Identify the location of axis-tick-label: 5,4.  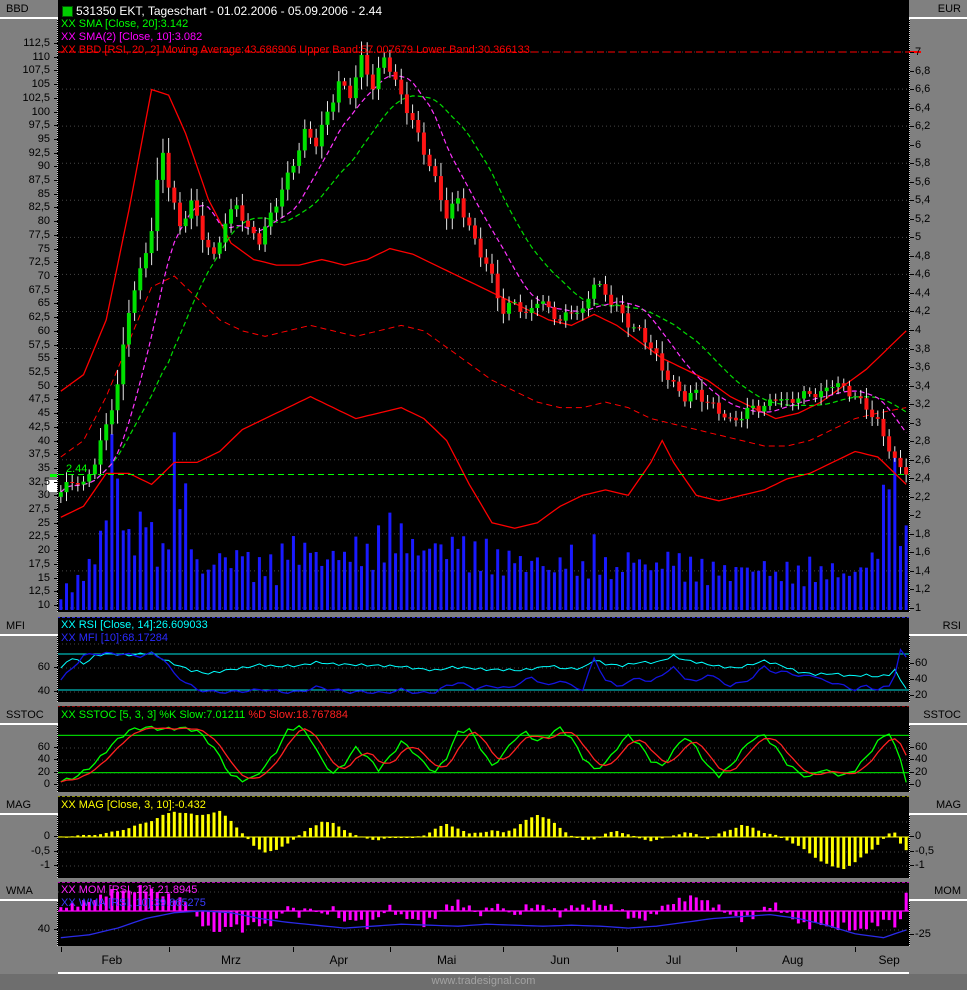
(923, 200).